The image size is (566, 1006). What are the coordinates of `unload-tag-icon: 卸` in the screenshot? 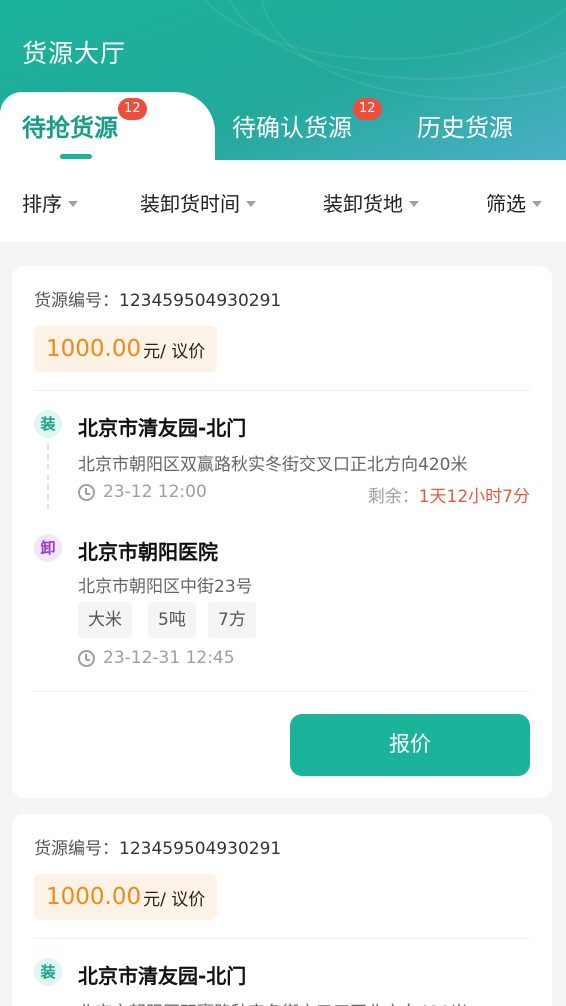 It's located at (48, 548).